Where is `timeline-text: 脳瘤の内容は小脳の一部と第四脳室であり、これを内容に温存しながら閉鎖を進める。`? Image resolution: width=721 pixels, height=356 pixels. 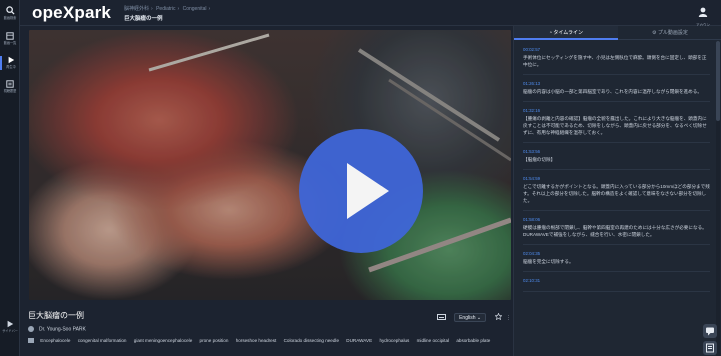 timeline-text: 脳瘤の内容は小脳の一部と第四脳室であり、これを内容に温存しながら閉鎖を進める。 is located at coordinates (612, 91).